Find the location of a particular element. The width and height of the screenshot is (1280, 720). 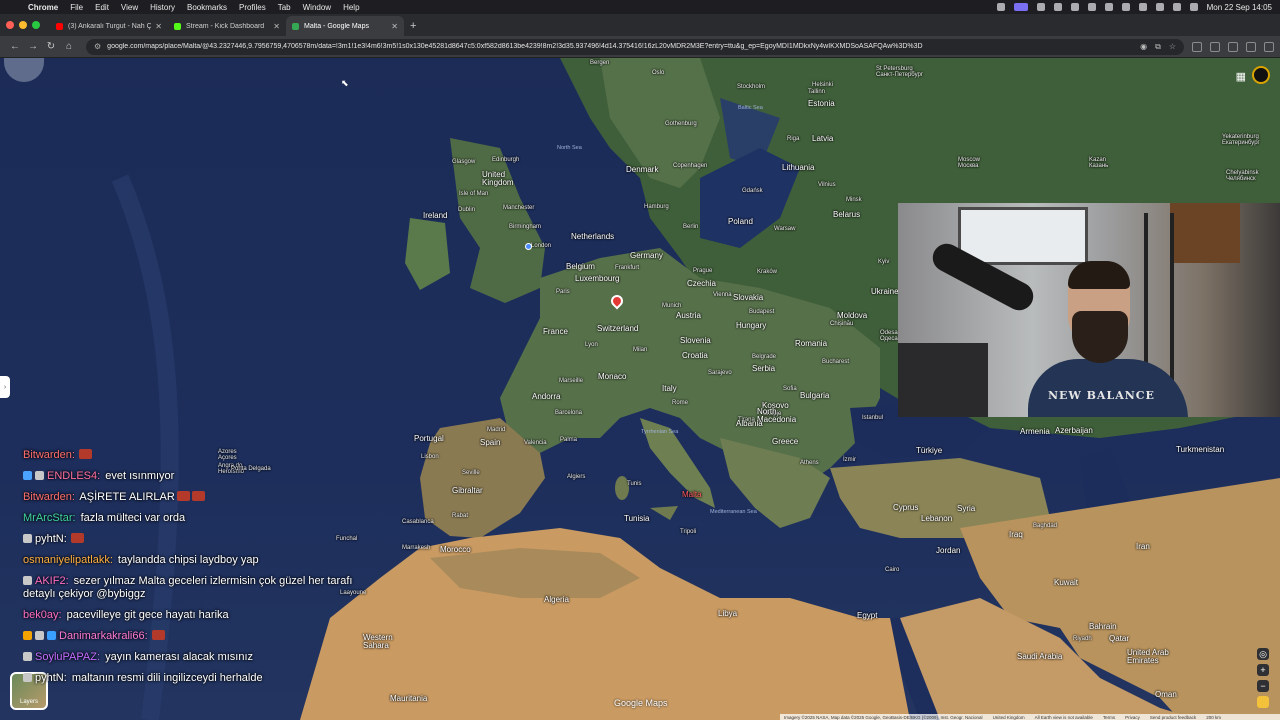

extensions-puzzle-icon is located at coordinates (1215, 46).